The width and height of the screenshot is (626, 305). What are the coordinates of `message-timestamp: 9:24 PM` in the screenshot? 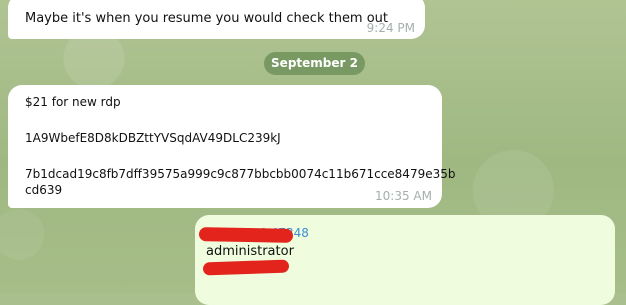 It's located at (390, 28).